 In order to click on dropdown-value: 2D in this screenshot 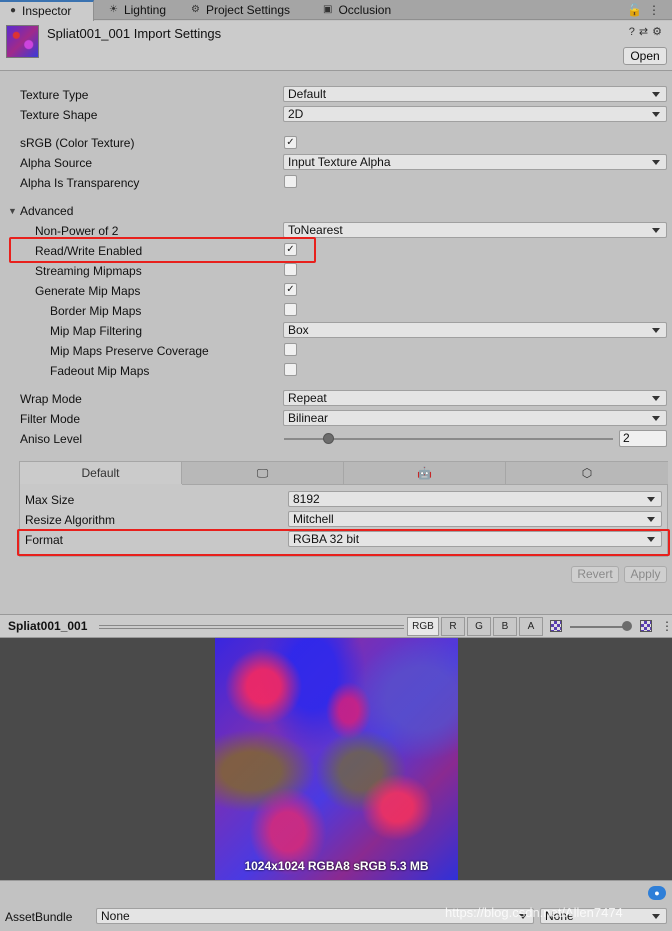, I will do `click(296, 114)`.